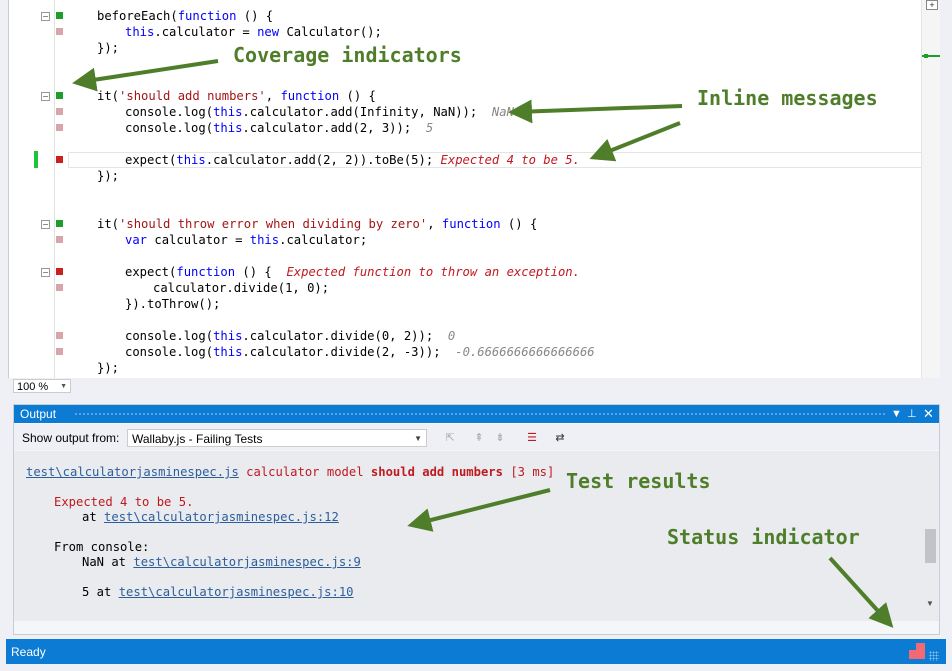 The height and width of the screenshot is (671, 952). What do you see at coordinates (595, 111) in the screenshot?
I see `arrow-inline-nan` at bounding box center [595, 111].